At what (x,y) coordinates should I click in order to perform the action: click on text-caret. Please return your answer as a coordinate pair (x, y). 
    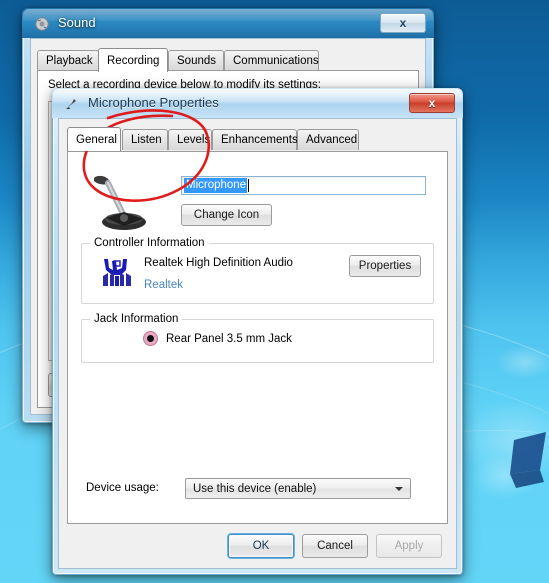
    Looking at the image, I should click on (249, 185).